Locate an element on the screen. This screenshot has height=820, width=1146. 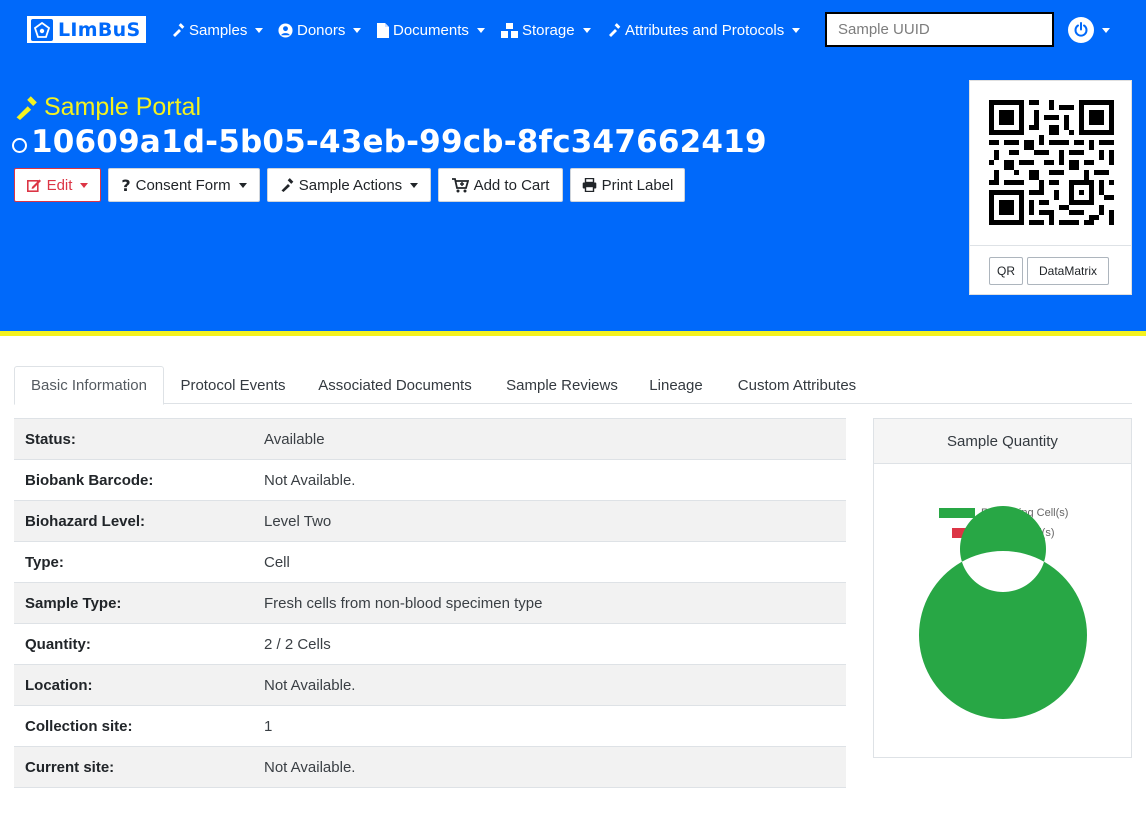
nav-documents-label: Documents is located at coordinates (431, 30).